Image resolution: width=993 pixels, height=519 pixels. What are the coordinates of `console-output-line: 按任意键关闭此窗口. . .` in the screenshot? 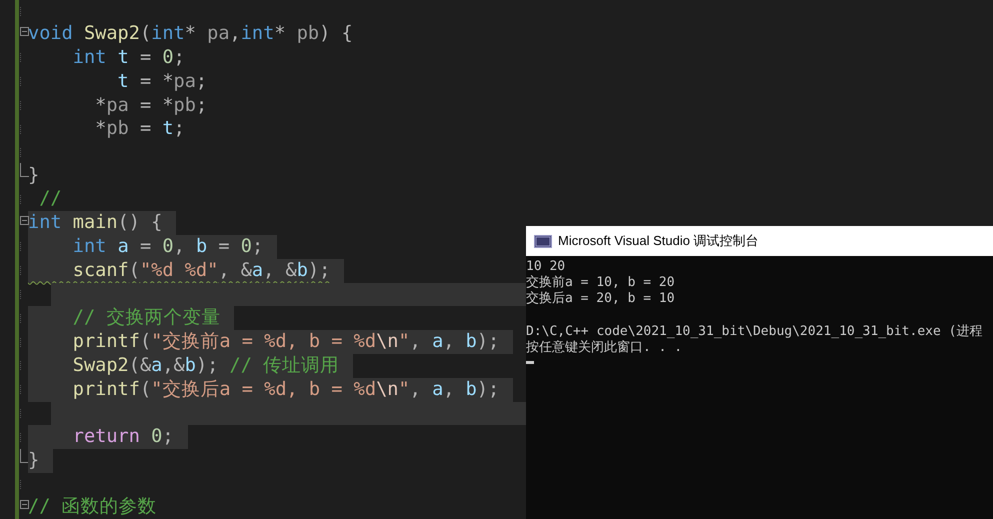 It's located at (605, 348).